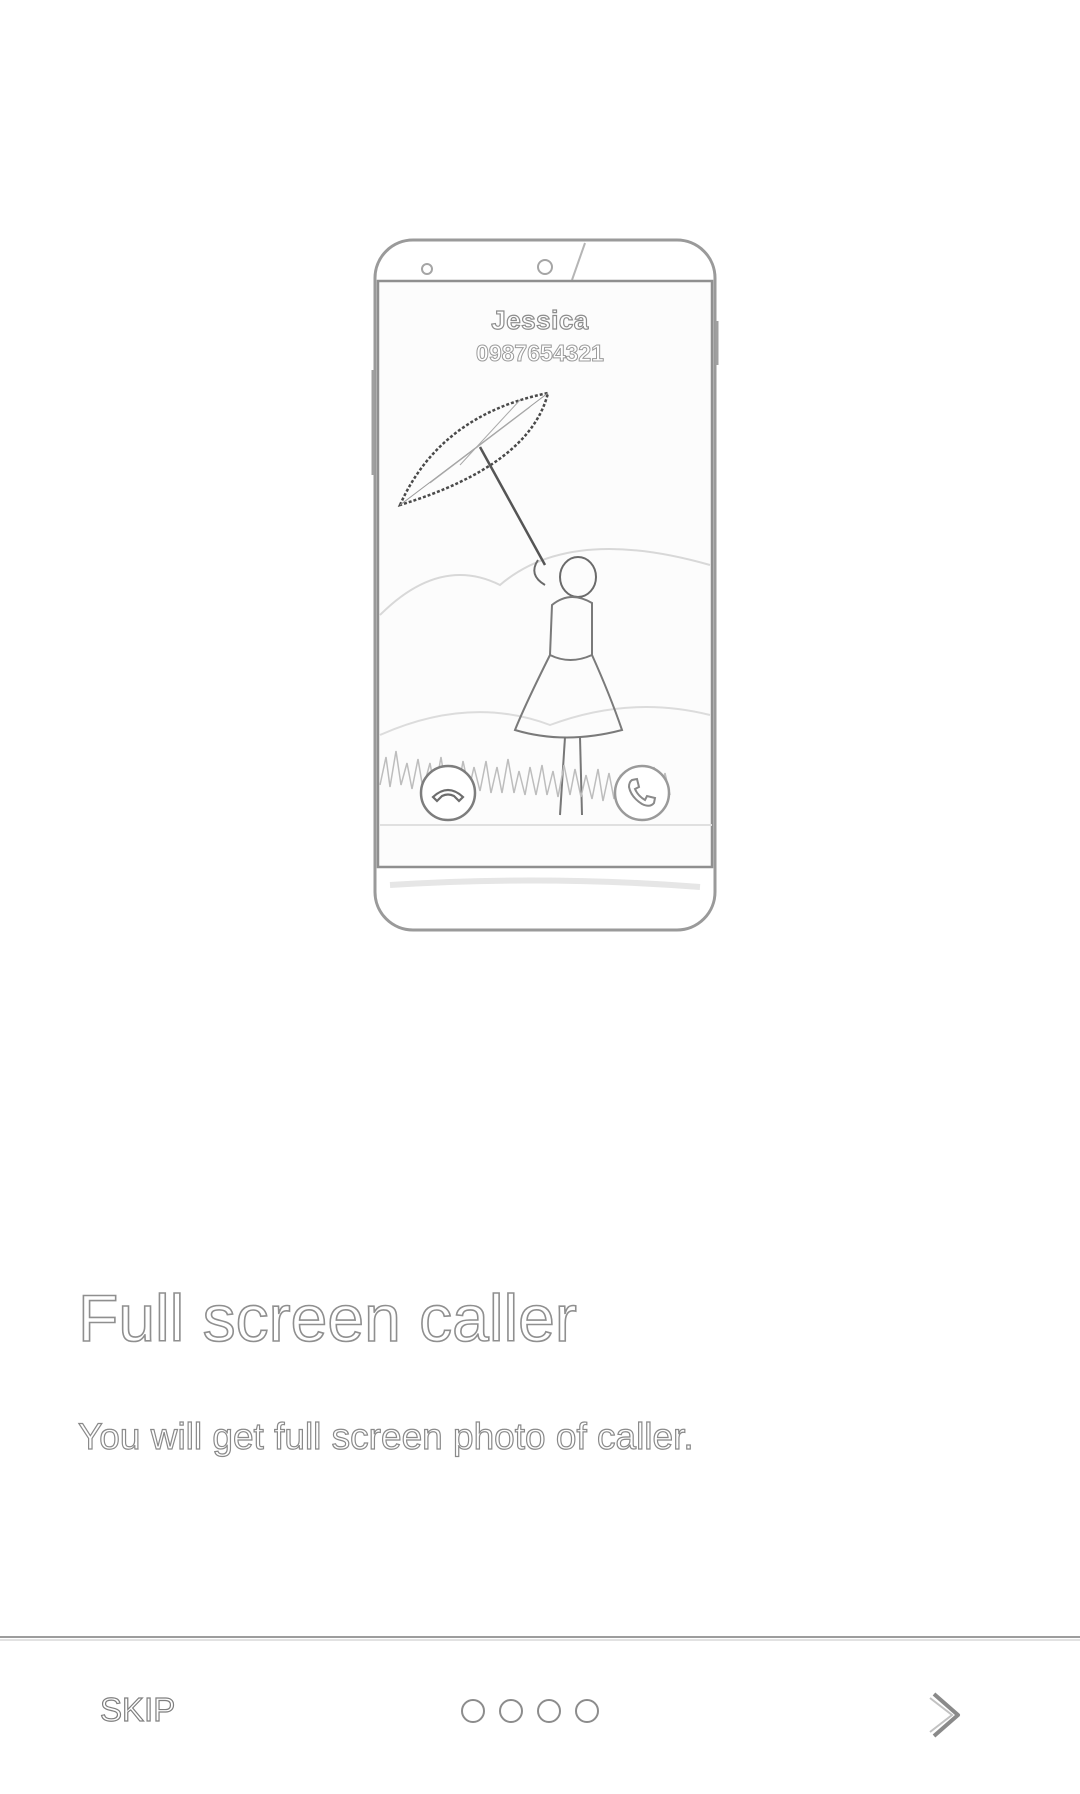 The height and width of the screenshot is (1794, 1080). I want to click on accept-call-icon, so click(642, 793).